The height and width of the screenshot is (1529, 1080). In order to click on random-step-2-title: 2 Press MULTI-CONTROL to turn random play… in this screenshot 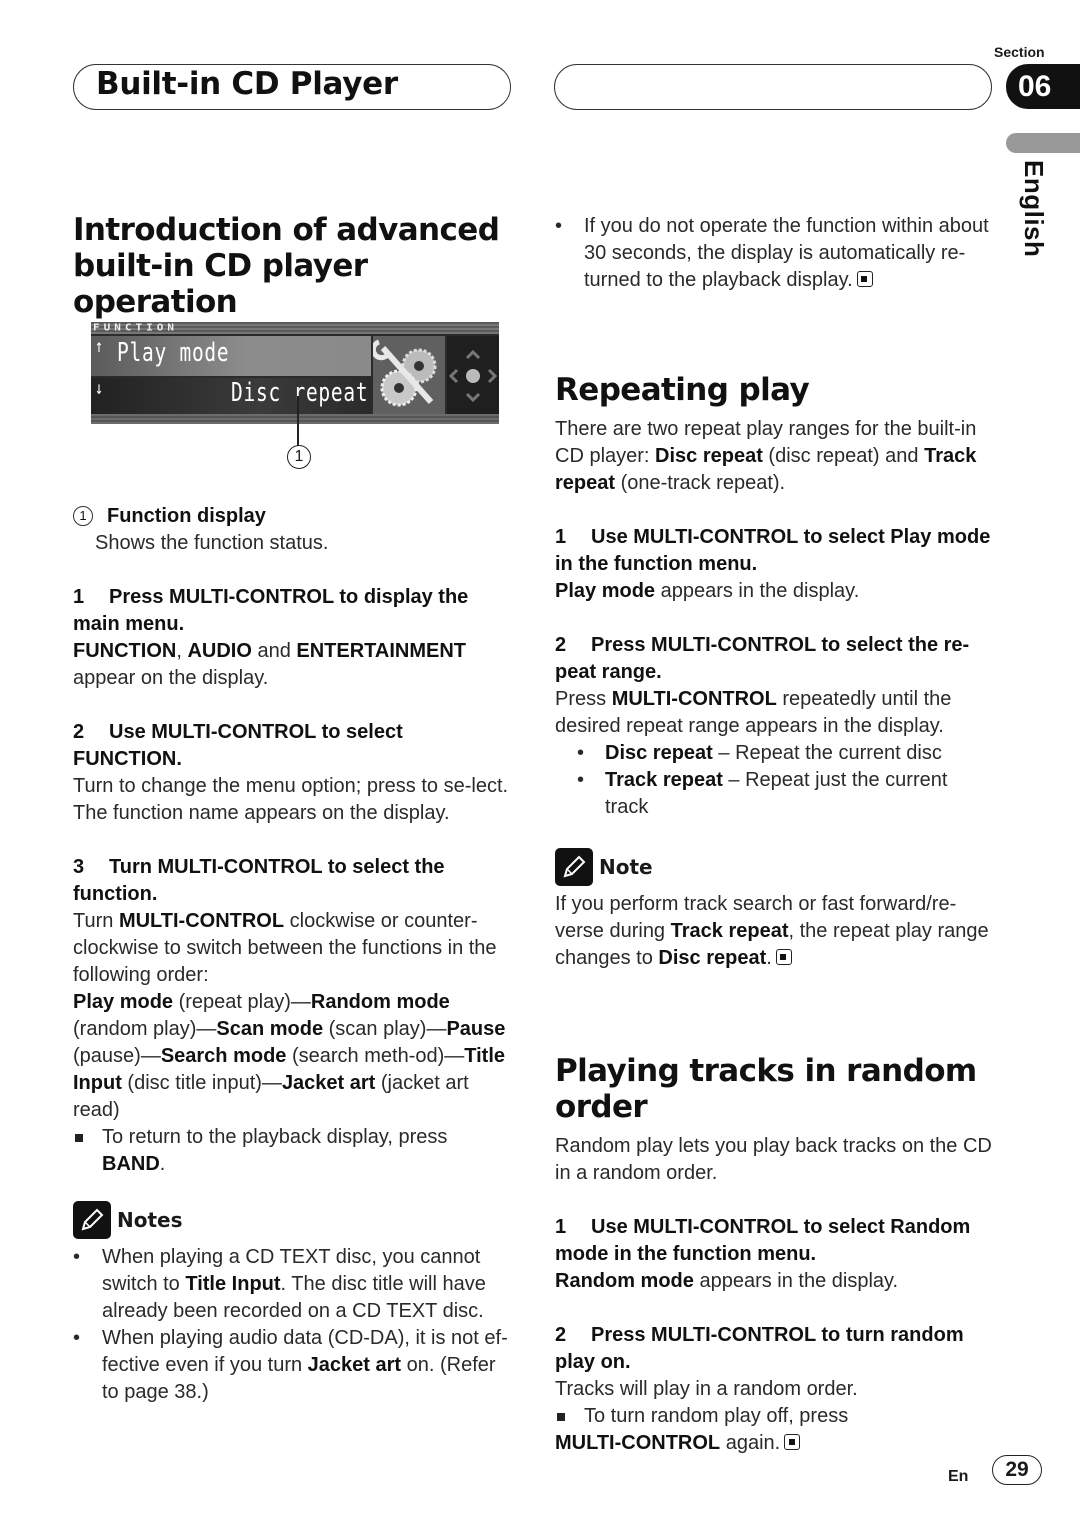, I will do `click(759, 1348)`.